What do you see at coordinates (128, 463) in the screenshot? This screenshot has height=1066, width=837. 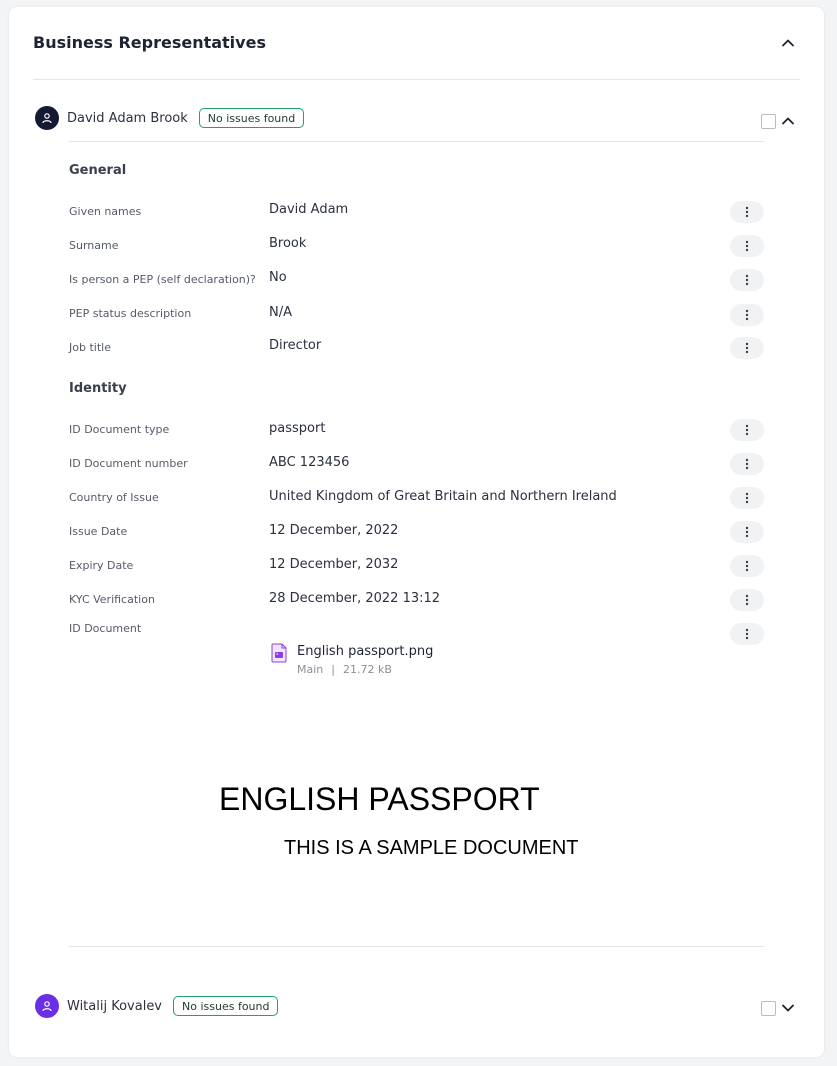 I see `field-label-id-document-number: ID Document number` at bounding box center [128, 463].